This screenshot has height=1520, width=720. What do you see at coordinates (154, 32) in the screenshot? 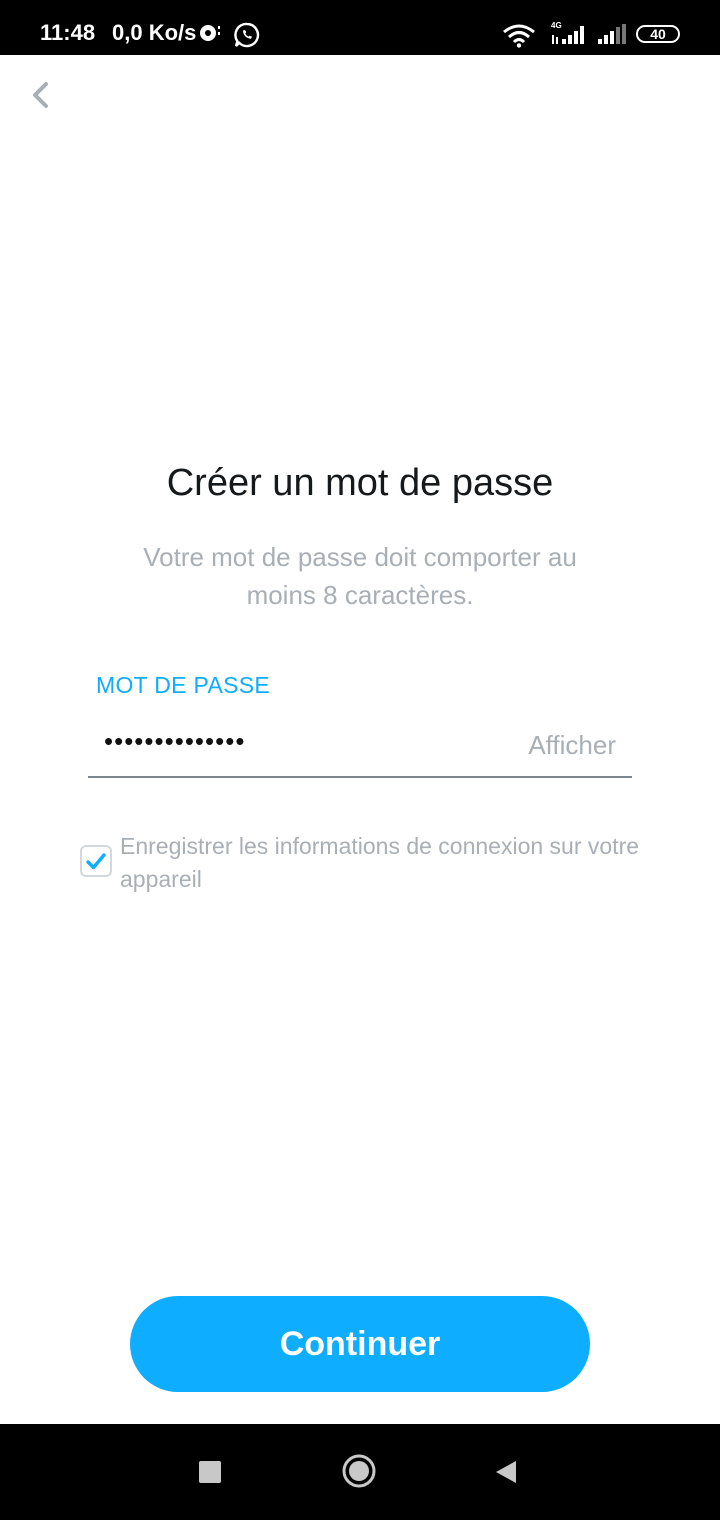
I see `status-network-speed: 0,0 Ko/s` at bounding box center [154, 32].